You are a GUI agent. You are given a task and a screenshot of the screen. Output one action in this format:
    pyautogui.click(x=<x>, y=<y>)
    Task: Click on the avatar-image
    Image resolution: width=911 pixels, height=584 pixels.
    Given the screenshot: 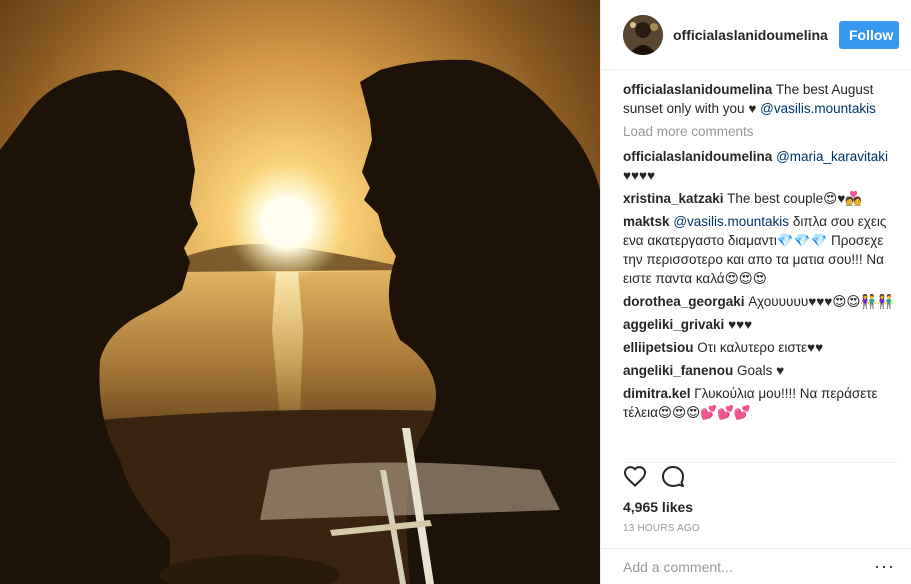 What is the action you would take?
    pyautogui.click(x=643, y=34)
    